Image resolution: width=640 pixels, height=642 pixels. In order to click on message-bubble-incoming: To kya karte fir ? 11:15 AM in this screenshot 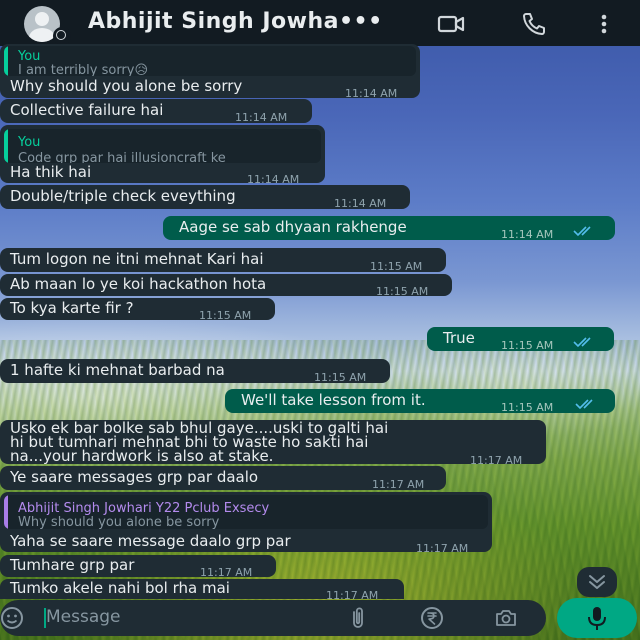, I will do `click(137, 310)`.